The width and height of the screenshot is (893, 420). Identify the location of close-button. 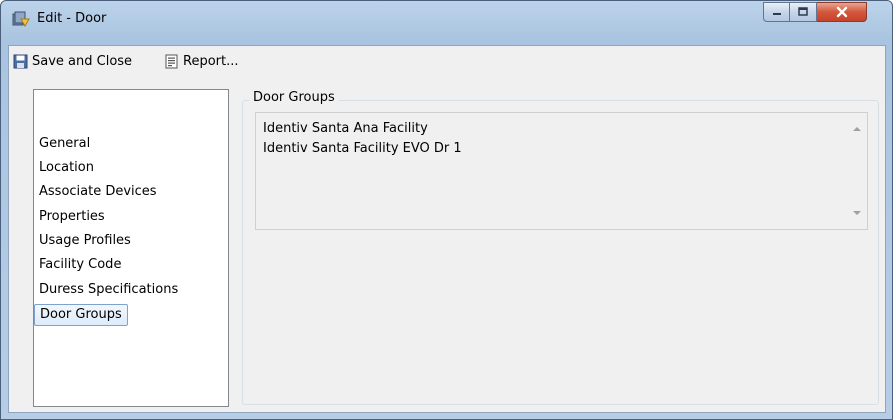
(842, 12).